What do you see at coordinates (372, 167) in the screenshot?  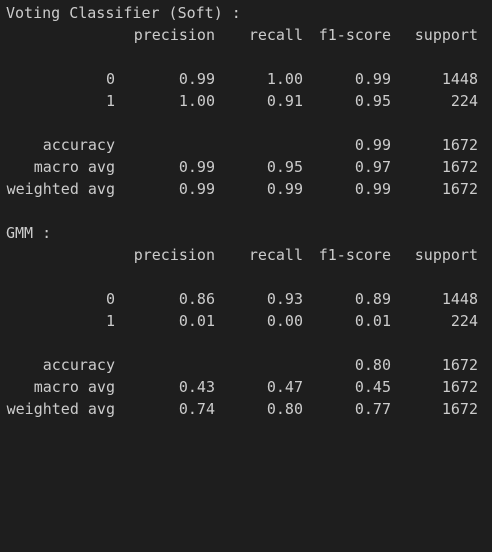 I see `f1-value: 0.97` at bounding box center [372, 167].